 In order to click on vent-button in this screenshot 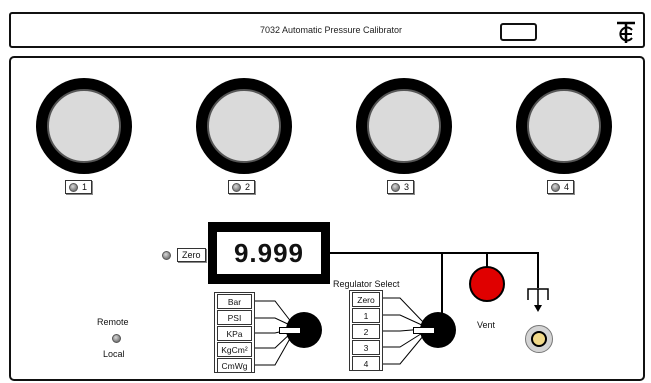, I will do `click(487, 284)`.